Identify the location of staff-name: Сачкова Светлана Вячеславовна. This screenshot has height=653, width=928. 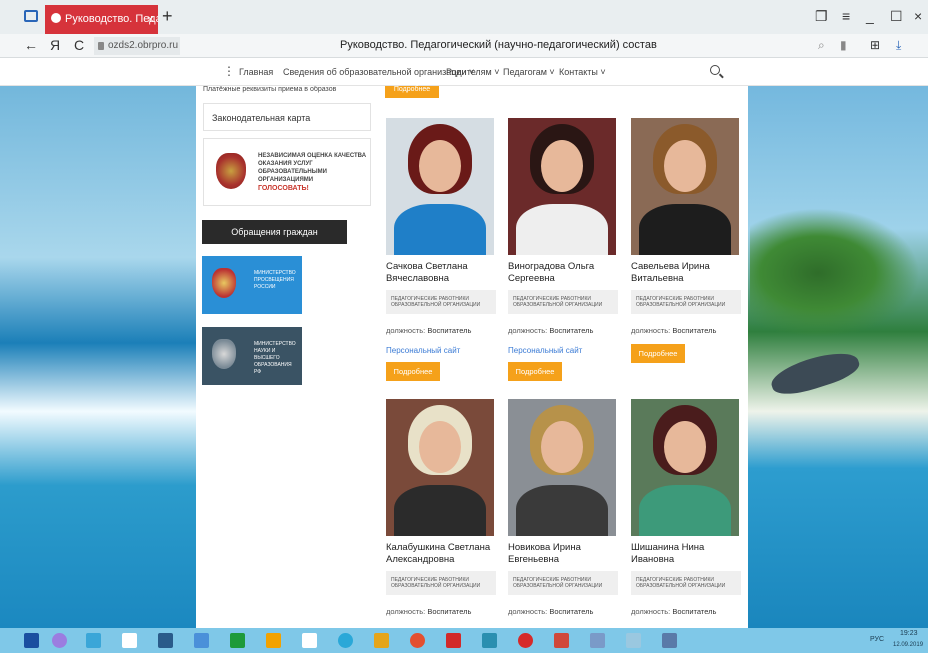
(441, 273).